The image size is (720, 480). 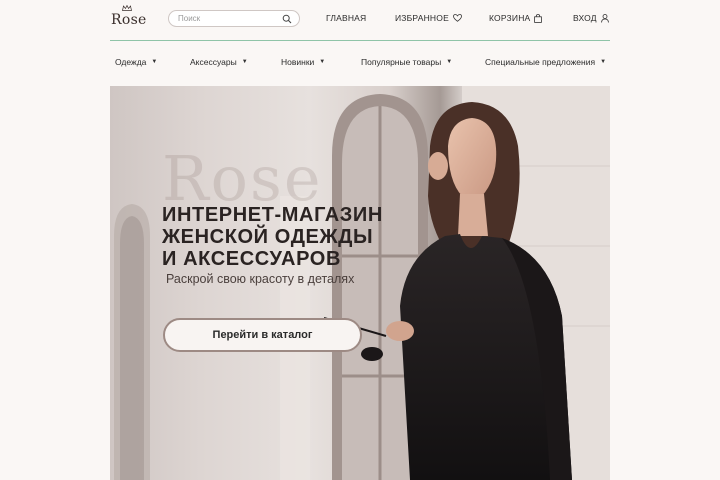 I want to click on nav-cart: КОРЗИНА, so click(x=516, y=18).